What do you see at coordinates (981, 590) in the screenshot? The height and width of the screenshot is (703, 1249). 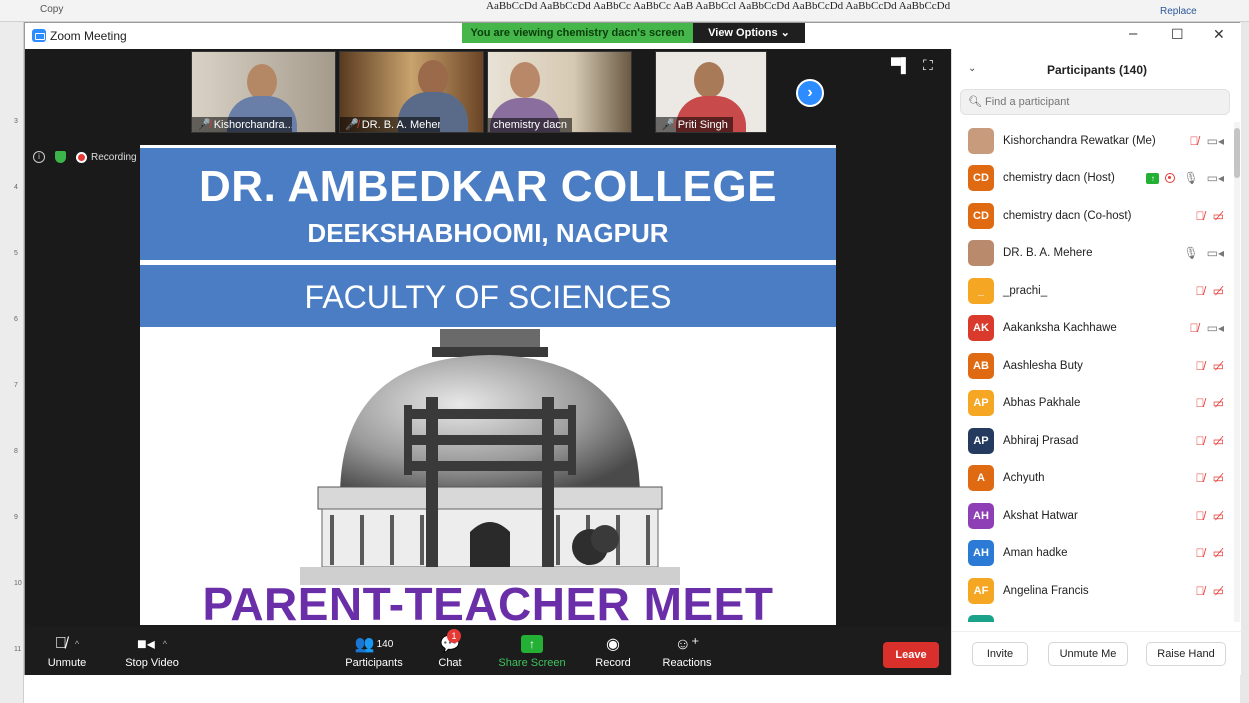 I see `participant-avatar: AF` at bounding box center [981, 590].